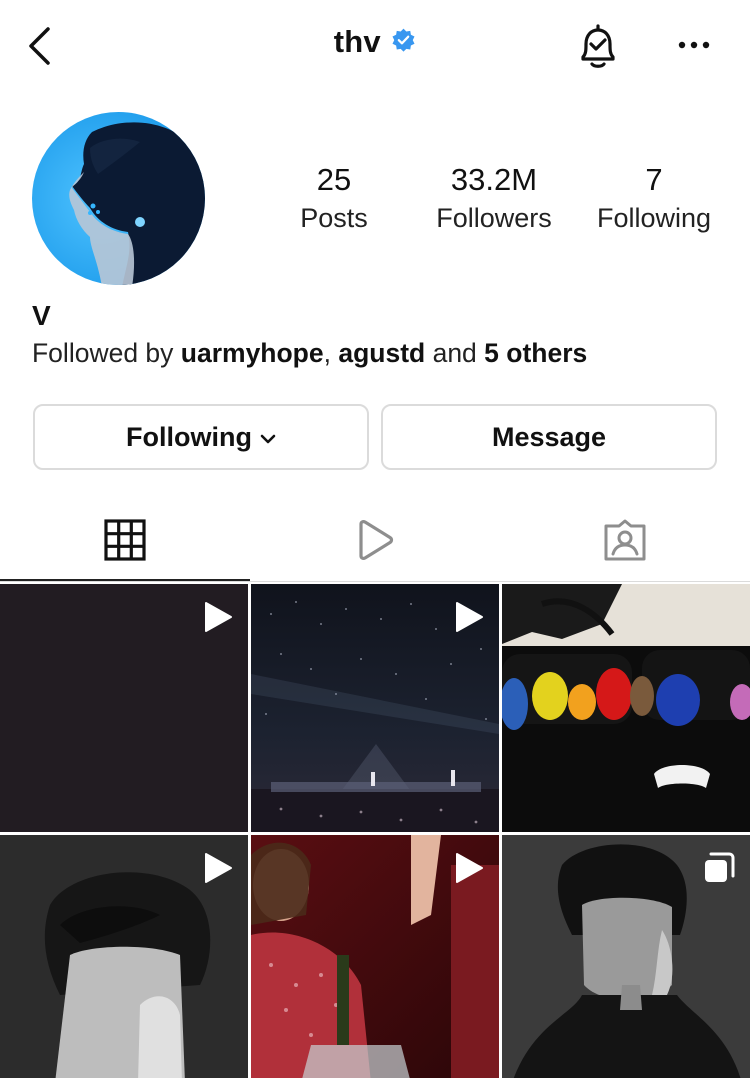  I want to click on stat-posts: 25 Posts, so click(334, 198).